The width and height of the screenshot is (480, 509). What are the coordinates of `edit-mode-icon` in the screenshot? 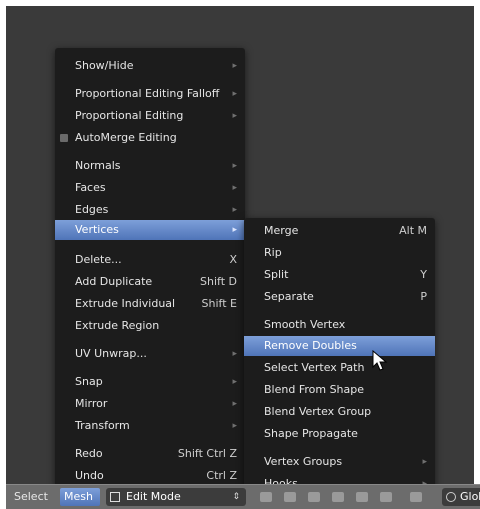 It's located at (115, 497).